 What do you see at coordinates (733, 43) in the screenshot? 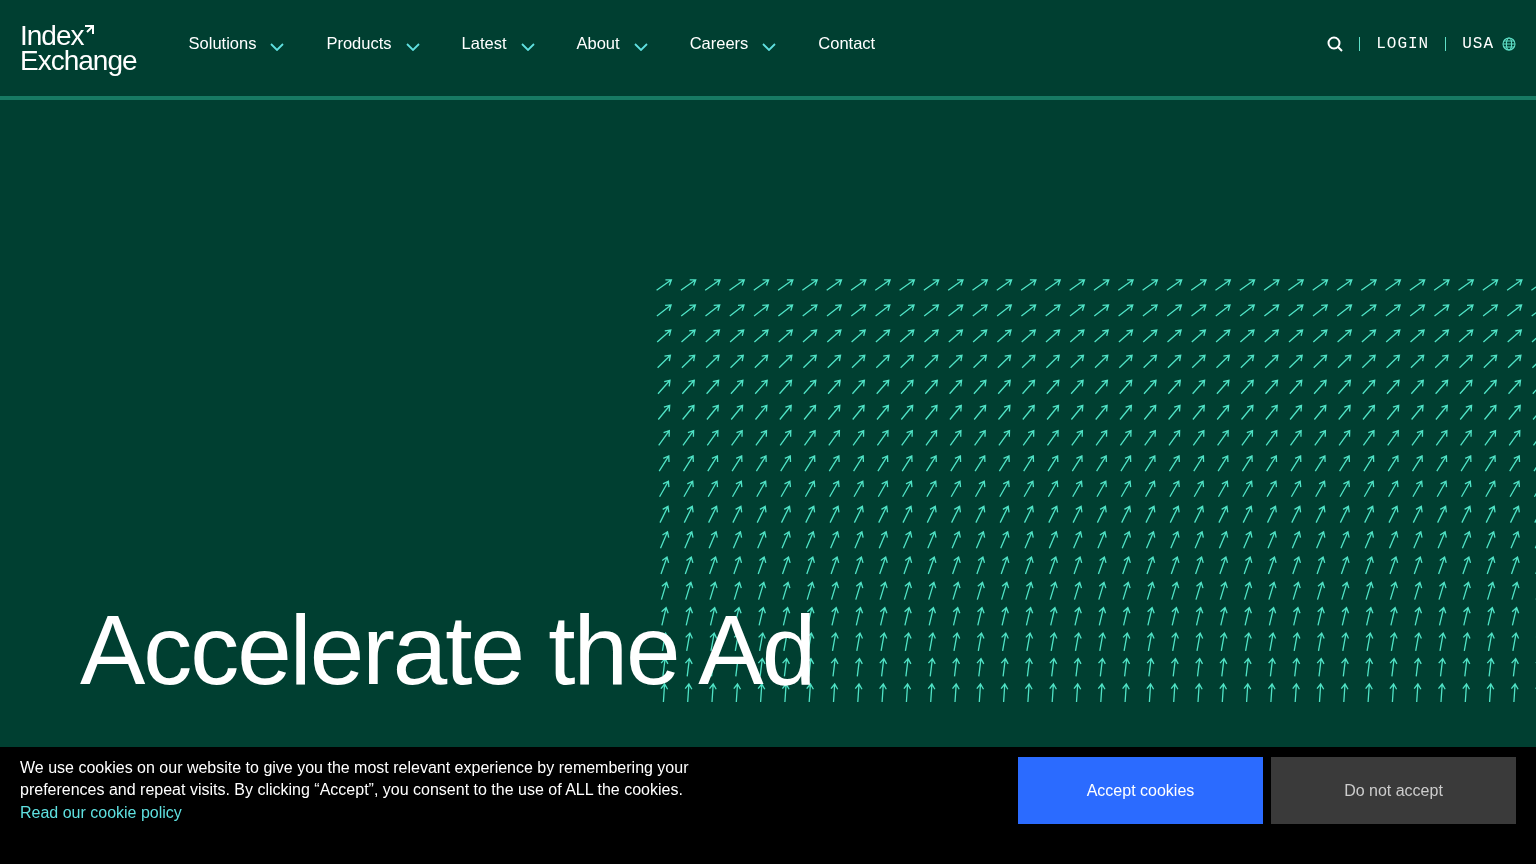
I see `nav-link: Careers` at bounding box center [733, 43].